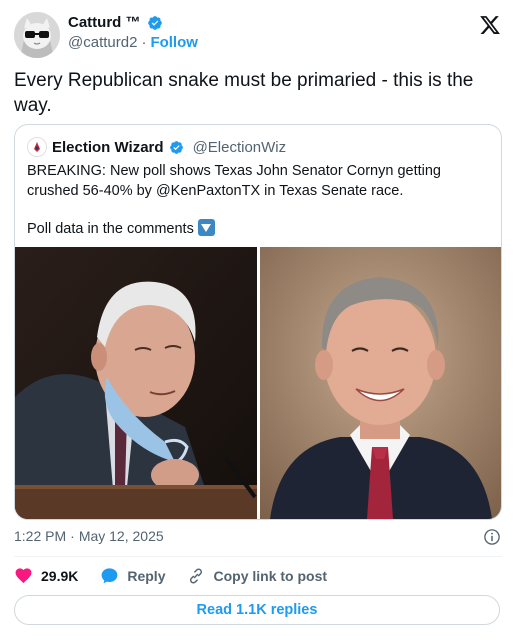  What do you see at coordinates (109, 576) in the screenshot?
I see `reply-bubble-icon` at bounding box center [109, 576].